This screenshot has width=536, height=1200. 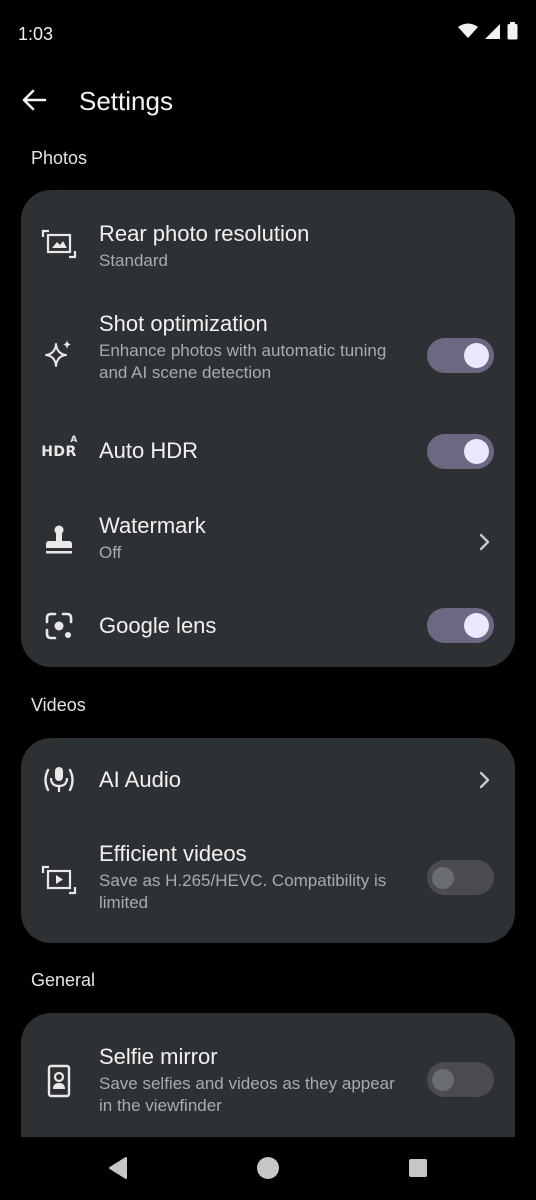 I want to click on back-button, so click(x=34, y=102).